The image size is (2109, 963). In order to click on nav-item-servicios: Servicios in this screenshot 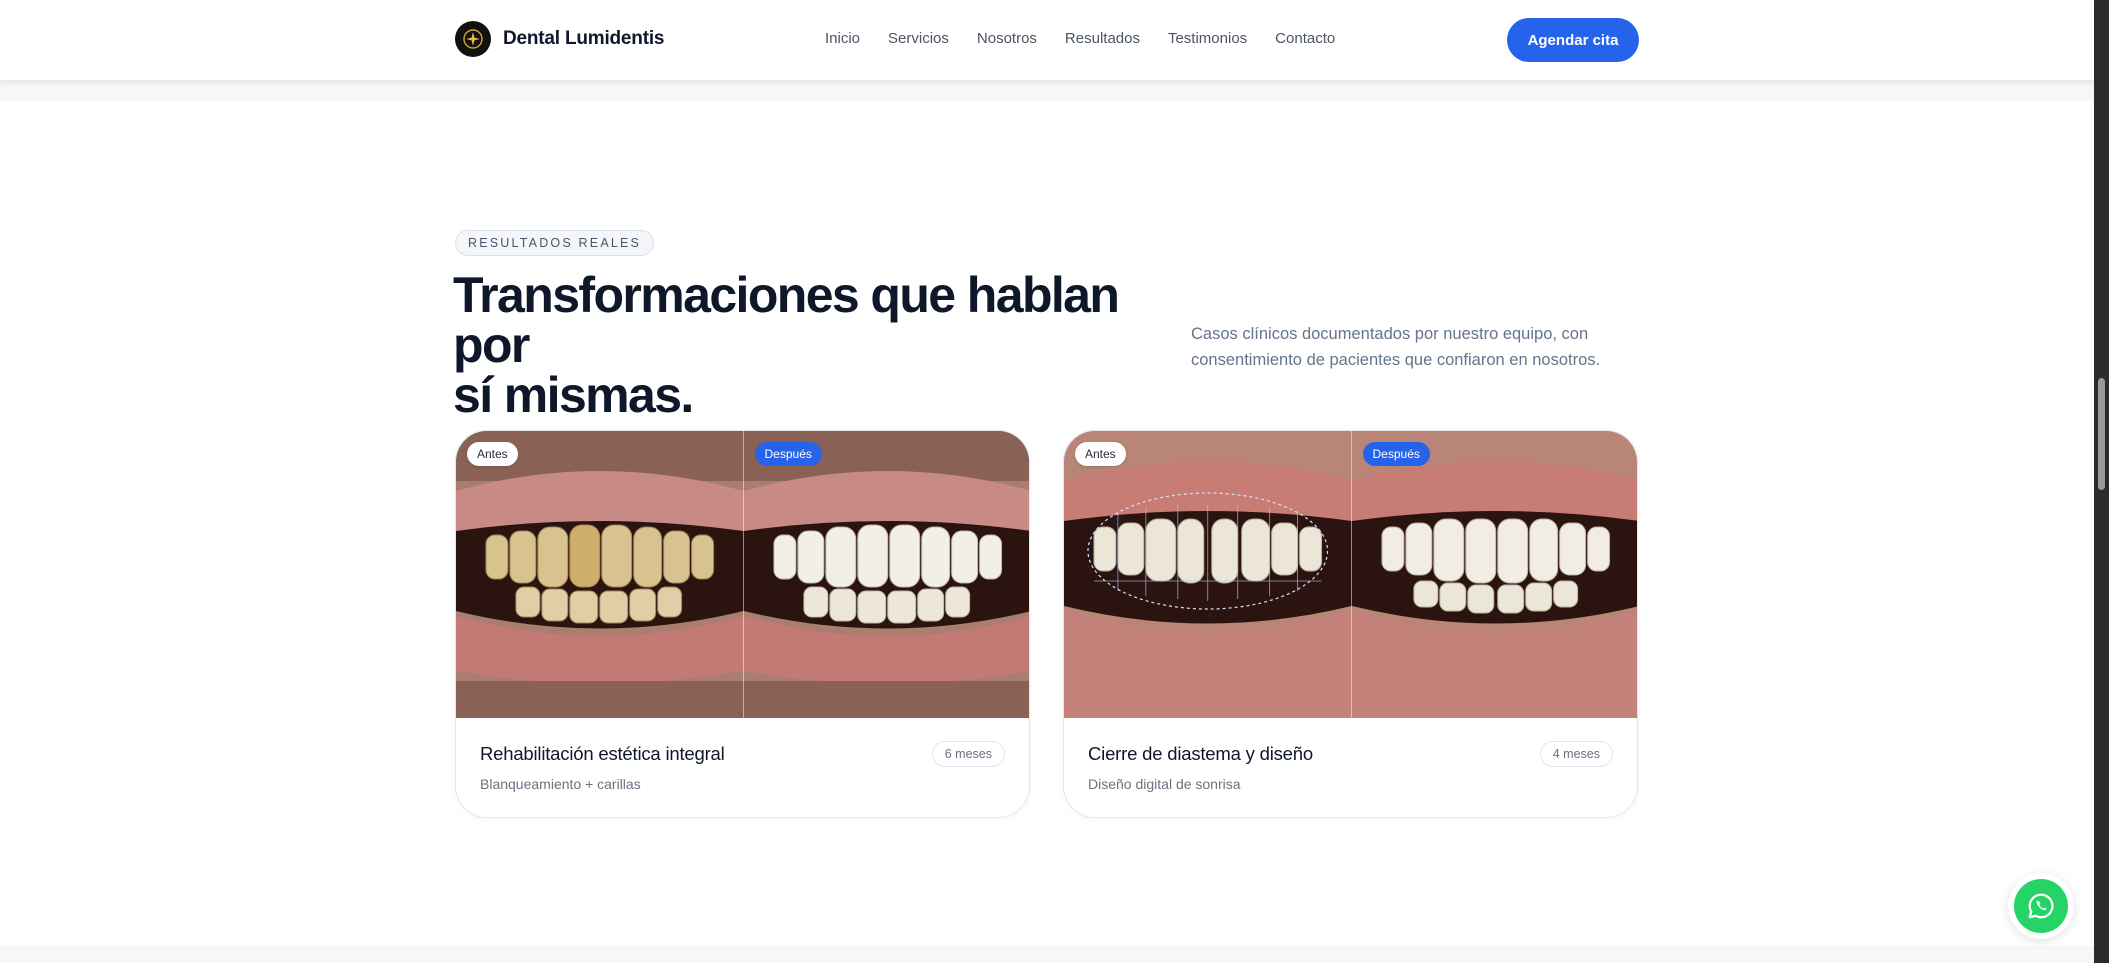, I will do `click(918, 38)`.